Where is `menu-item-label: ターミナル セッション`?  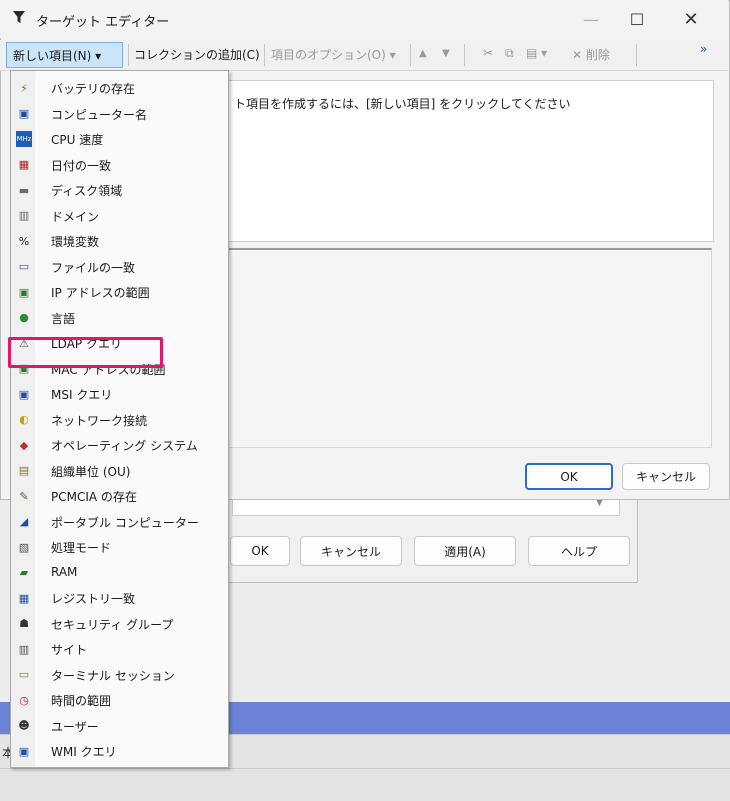 menu-item-label: ターミナル セッション is located at coordinates (113, 675).